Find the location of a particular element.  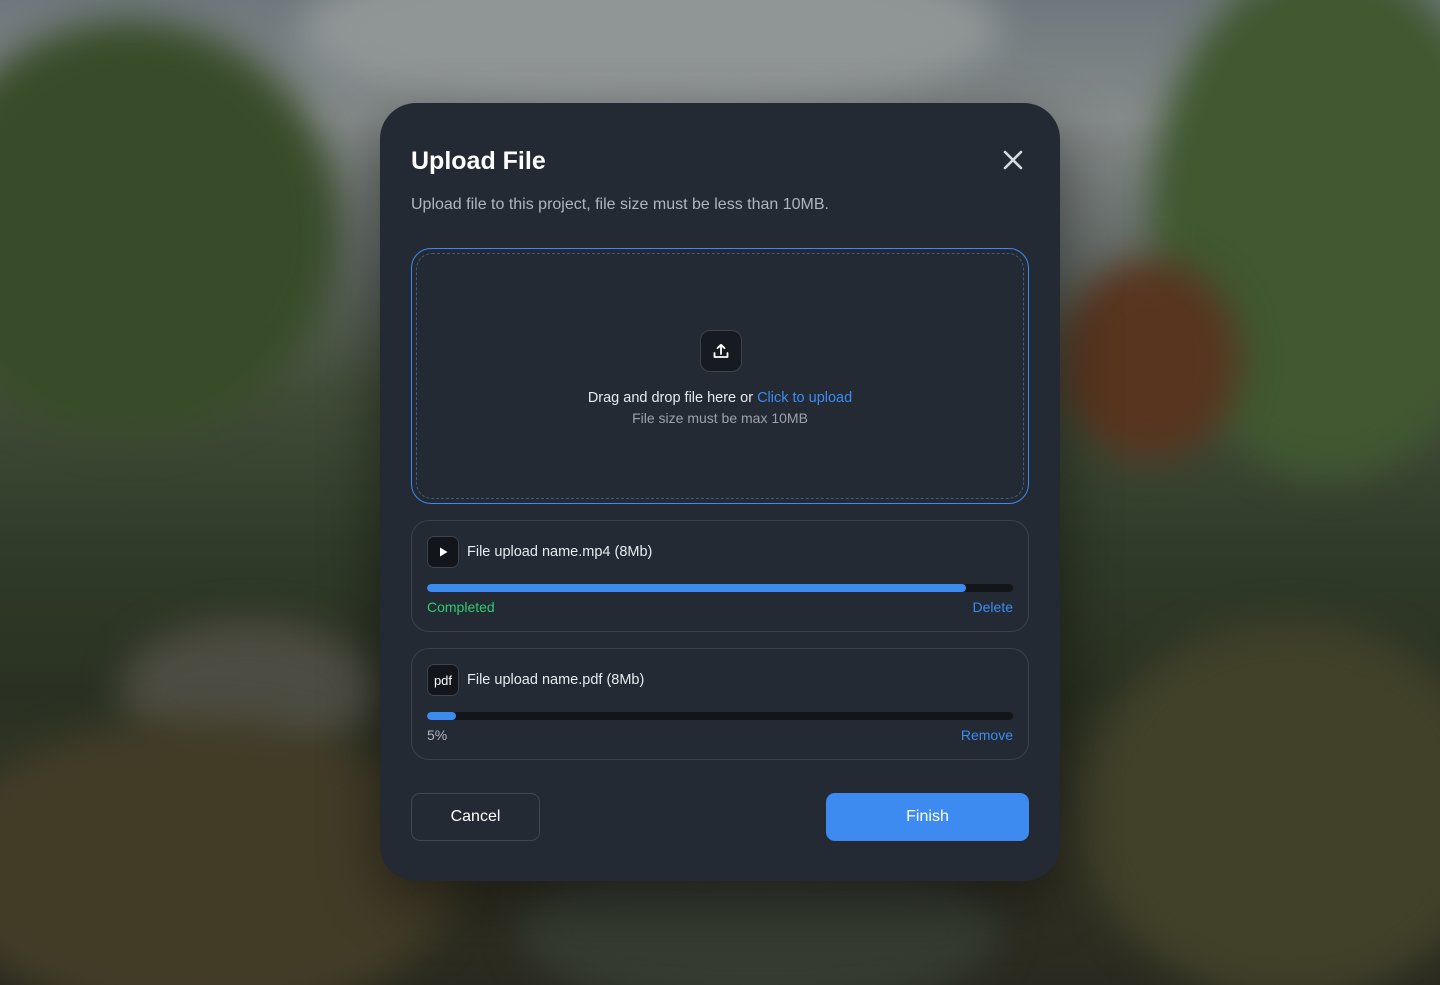

file-name: File upload name.mp4 (8Mb) is located at coordinates (560, 552).